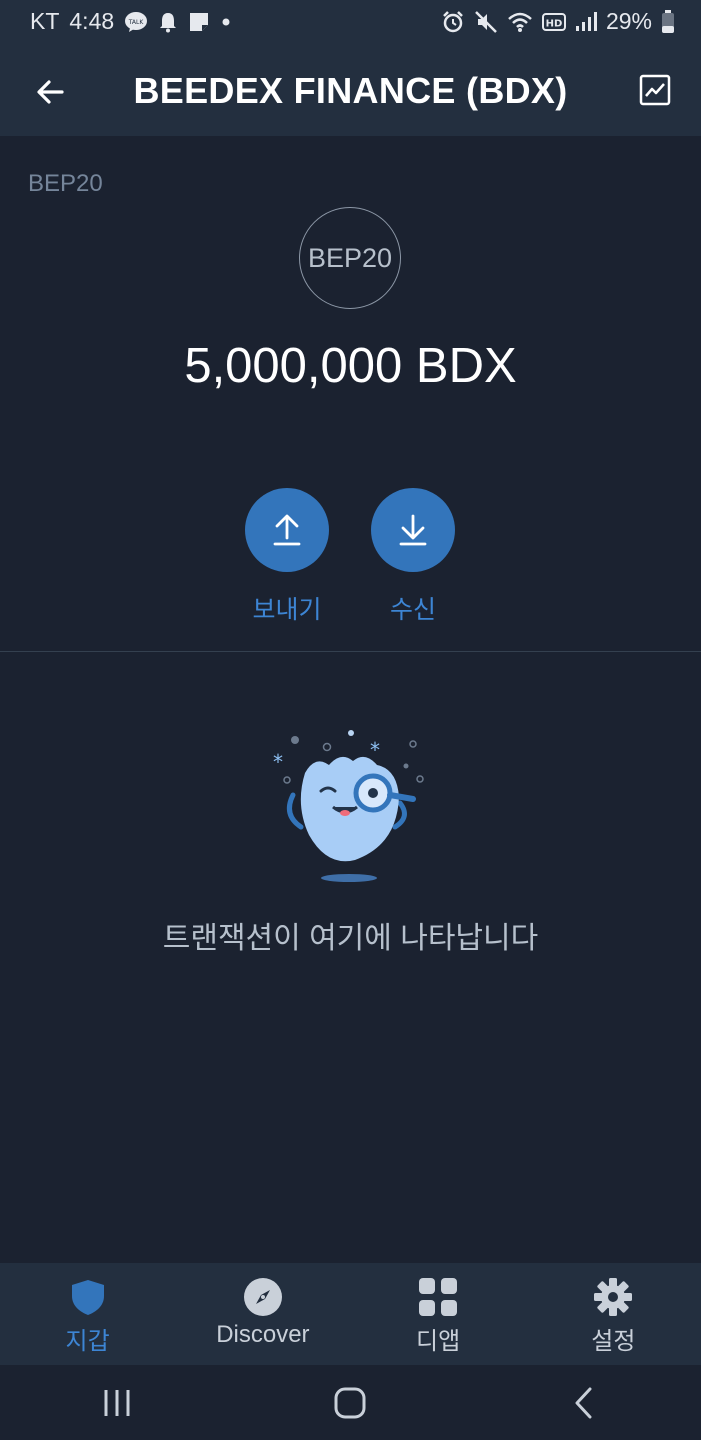 This screenshot has height=1440, width=701. Describe the element at coordinates (168, 22) in the screenshot. I see `bell-icon` at that location.